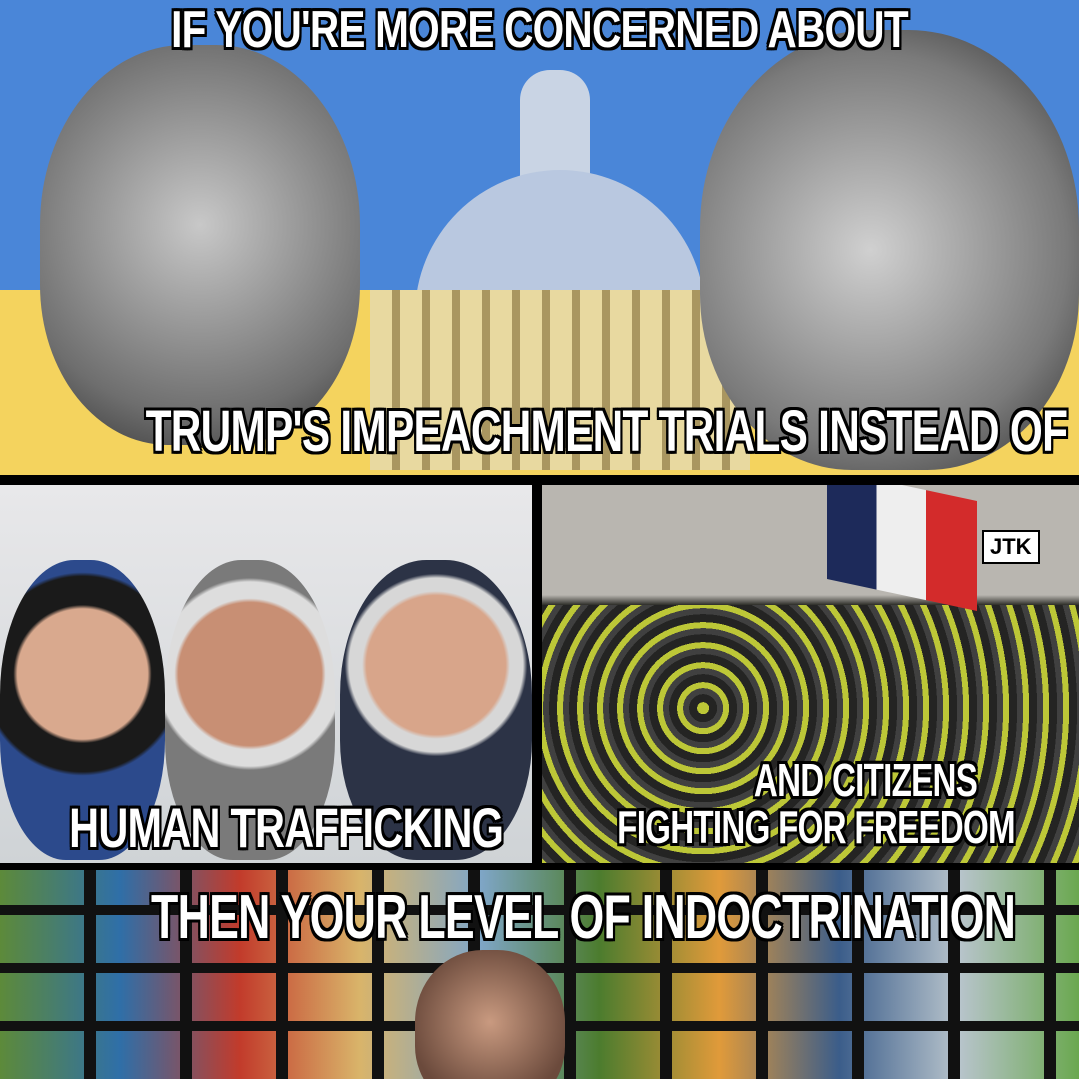 The image size is (1079, 1079). I want to click on man-face-image, so click(490, 1014).